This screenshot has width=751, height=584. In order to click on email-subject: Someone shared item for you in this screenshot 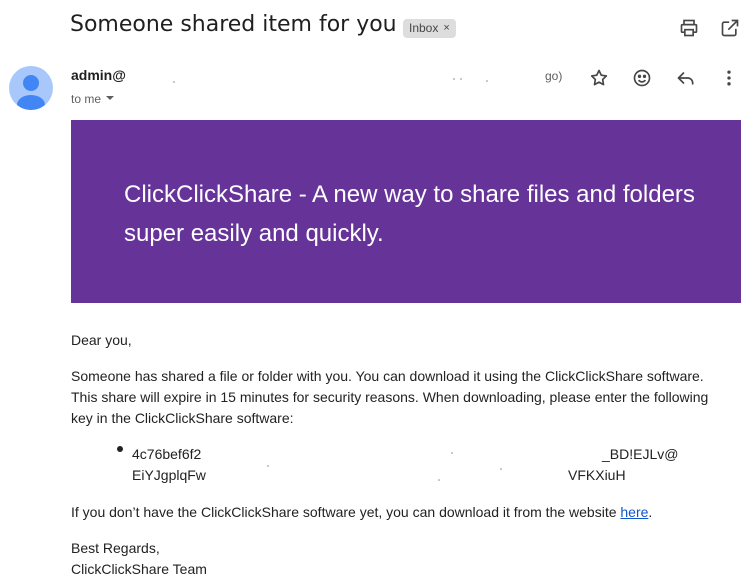, I will do `click(233, 24)`.